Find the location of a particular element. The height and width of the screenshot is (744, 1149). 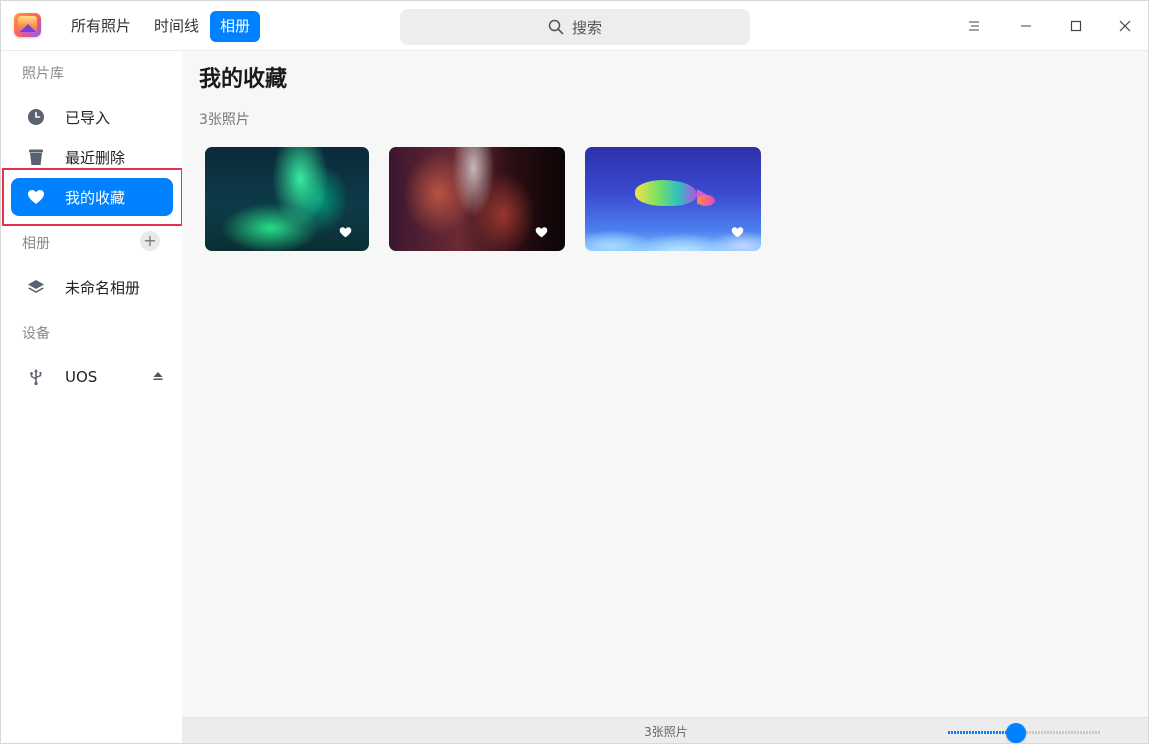

zoom-slider-handle is located at coordinates (1016, 733).